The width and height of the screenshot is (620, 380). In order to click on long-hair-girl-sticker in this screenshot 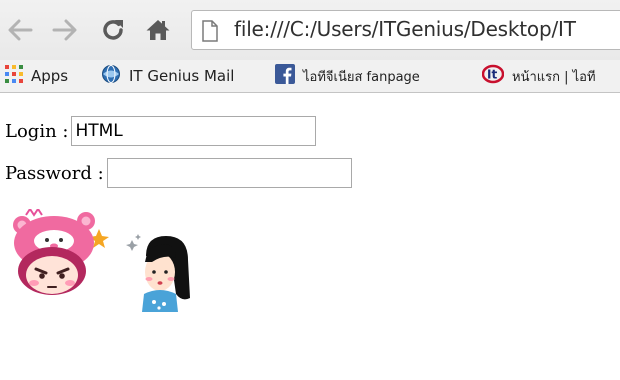, I will do `click(161, 274)`.